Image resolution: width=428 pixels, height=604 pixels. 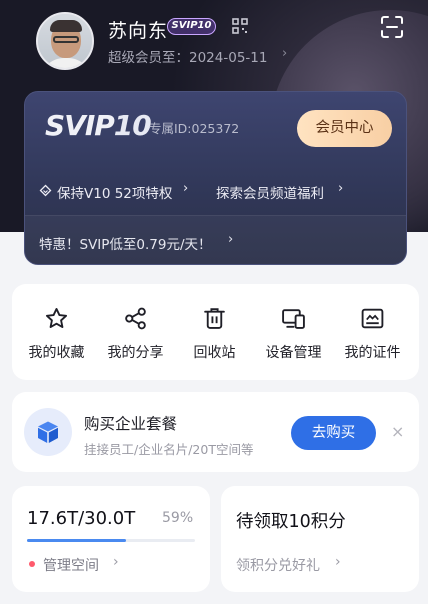 What do you see at coordinates (214, 353) in the screenshot?
I see `menu-item-label: 回收站` at bounding box center [214, 353].